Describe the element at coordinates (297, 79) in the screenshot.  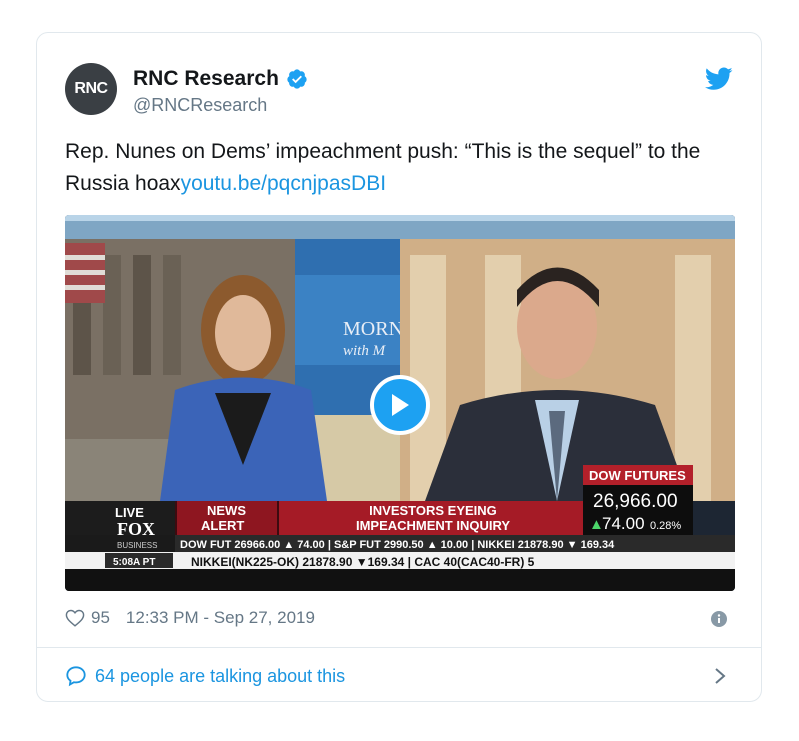
I see `verified-badge-icon` at that location.